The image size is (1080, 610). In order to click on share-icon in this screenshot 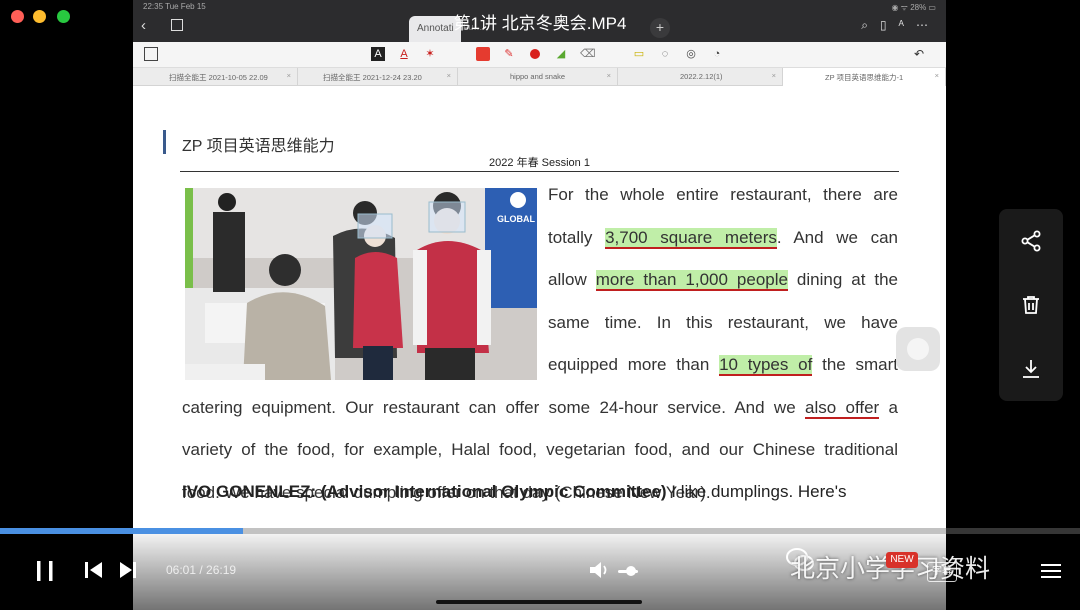, I will do `click(1031, 241)`.